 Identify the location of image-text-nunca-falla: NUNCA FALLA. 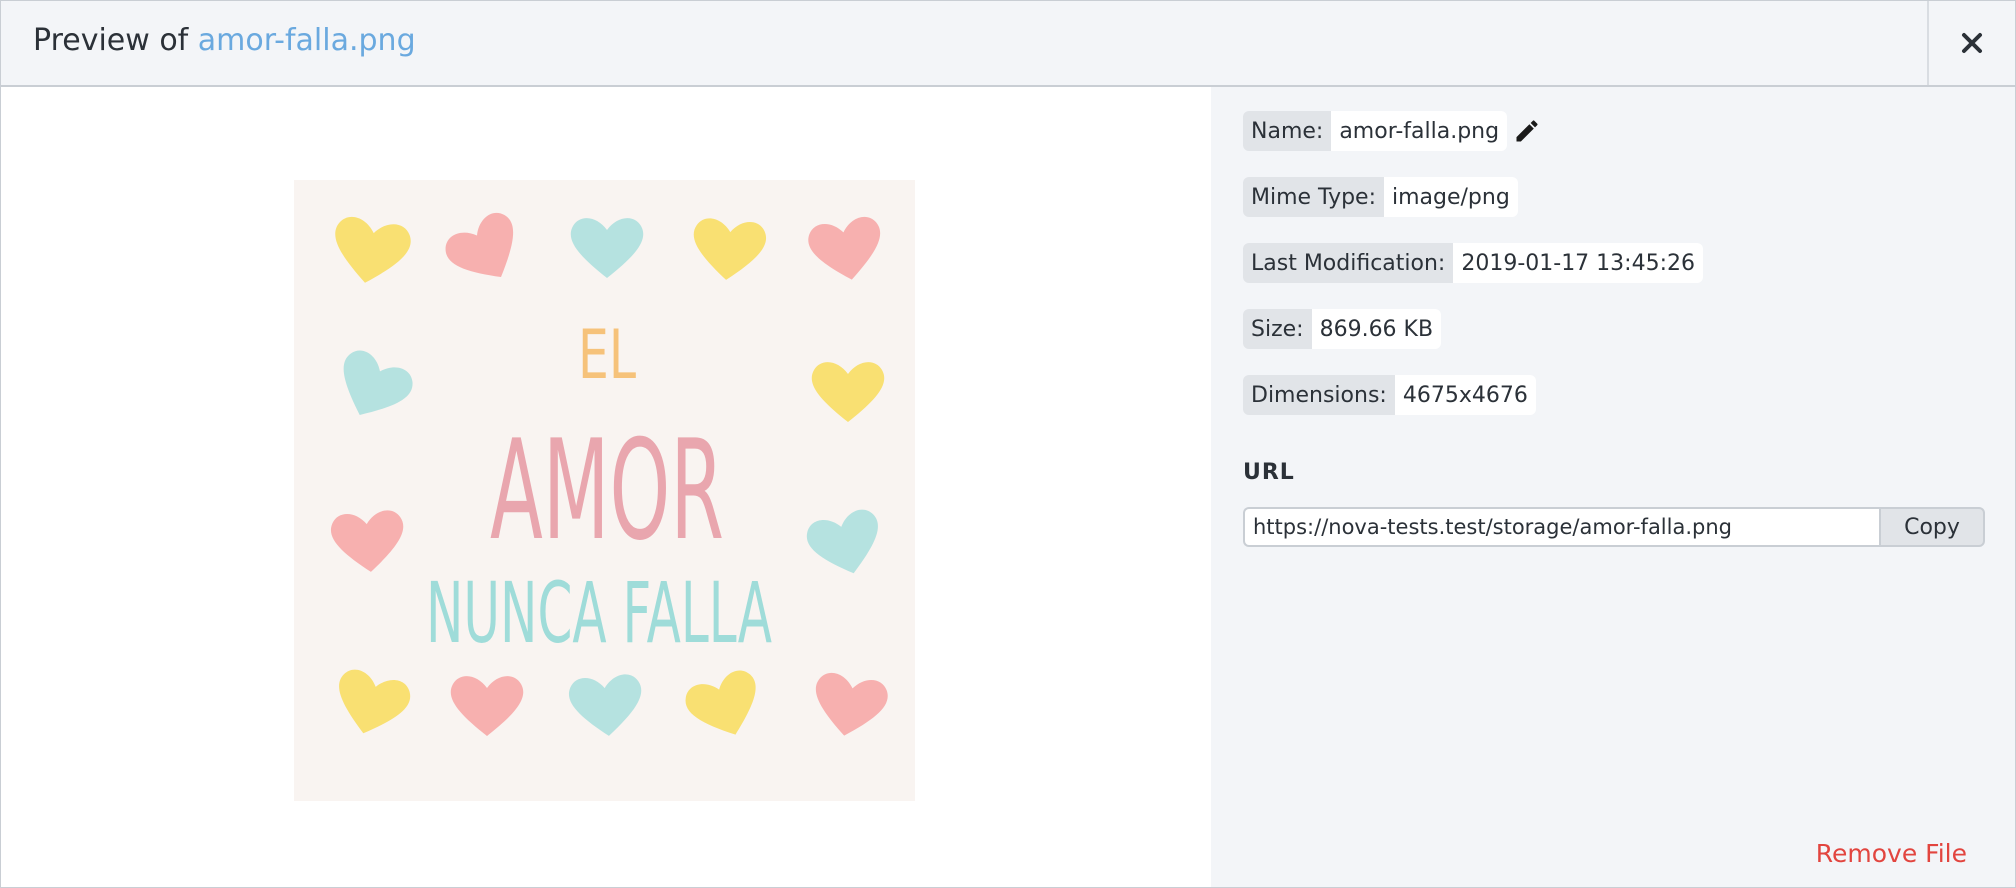
(599, 613).